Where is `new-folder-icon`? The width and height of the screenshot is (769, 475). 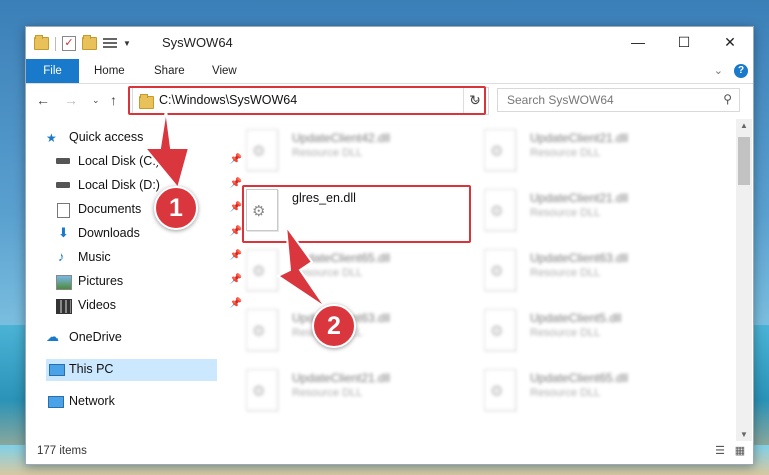
new-folder-icon is located at coordinates (89, 42).